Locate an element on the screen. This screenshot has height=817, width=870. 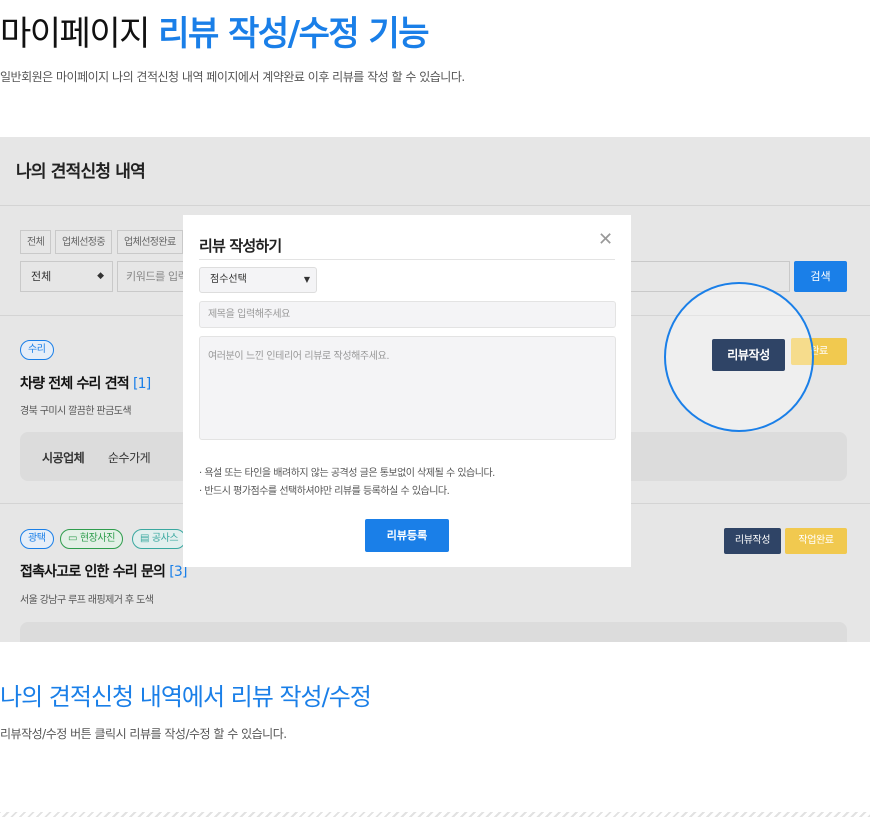
search-button: 검색 is located at coordinates (820, 276).